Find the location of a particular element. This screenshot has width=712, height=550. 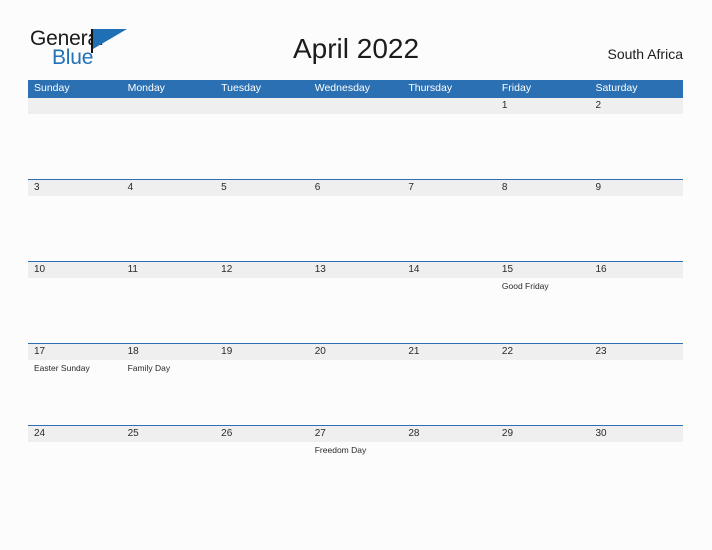

date-number: 16 is located at coordinates (636, 270).